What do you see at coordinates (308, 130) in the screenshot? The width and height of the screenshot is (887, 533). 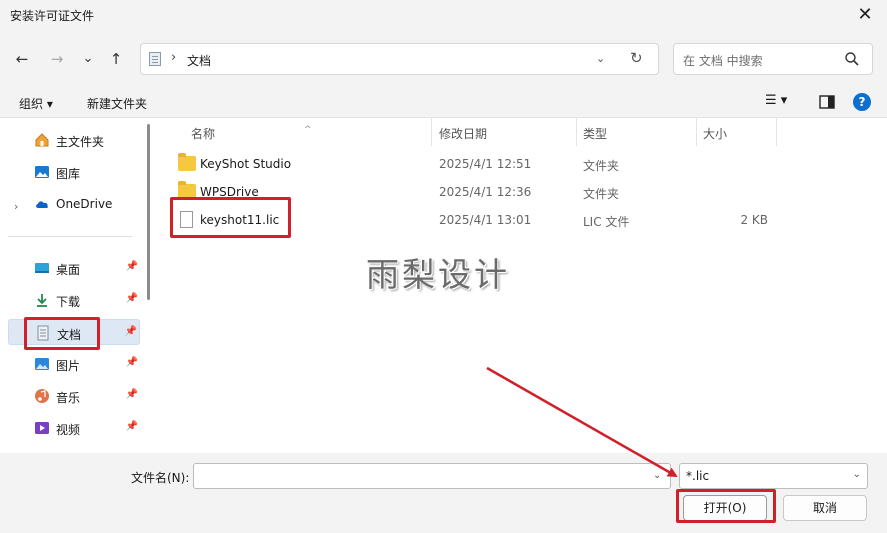 I see `sort-ascending-icon: ^` at bounding box center [308, 130].